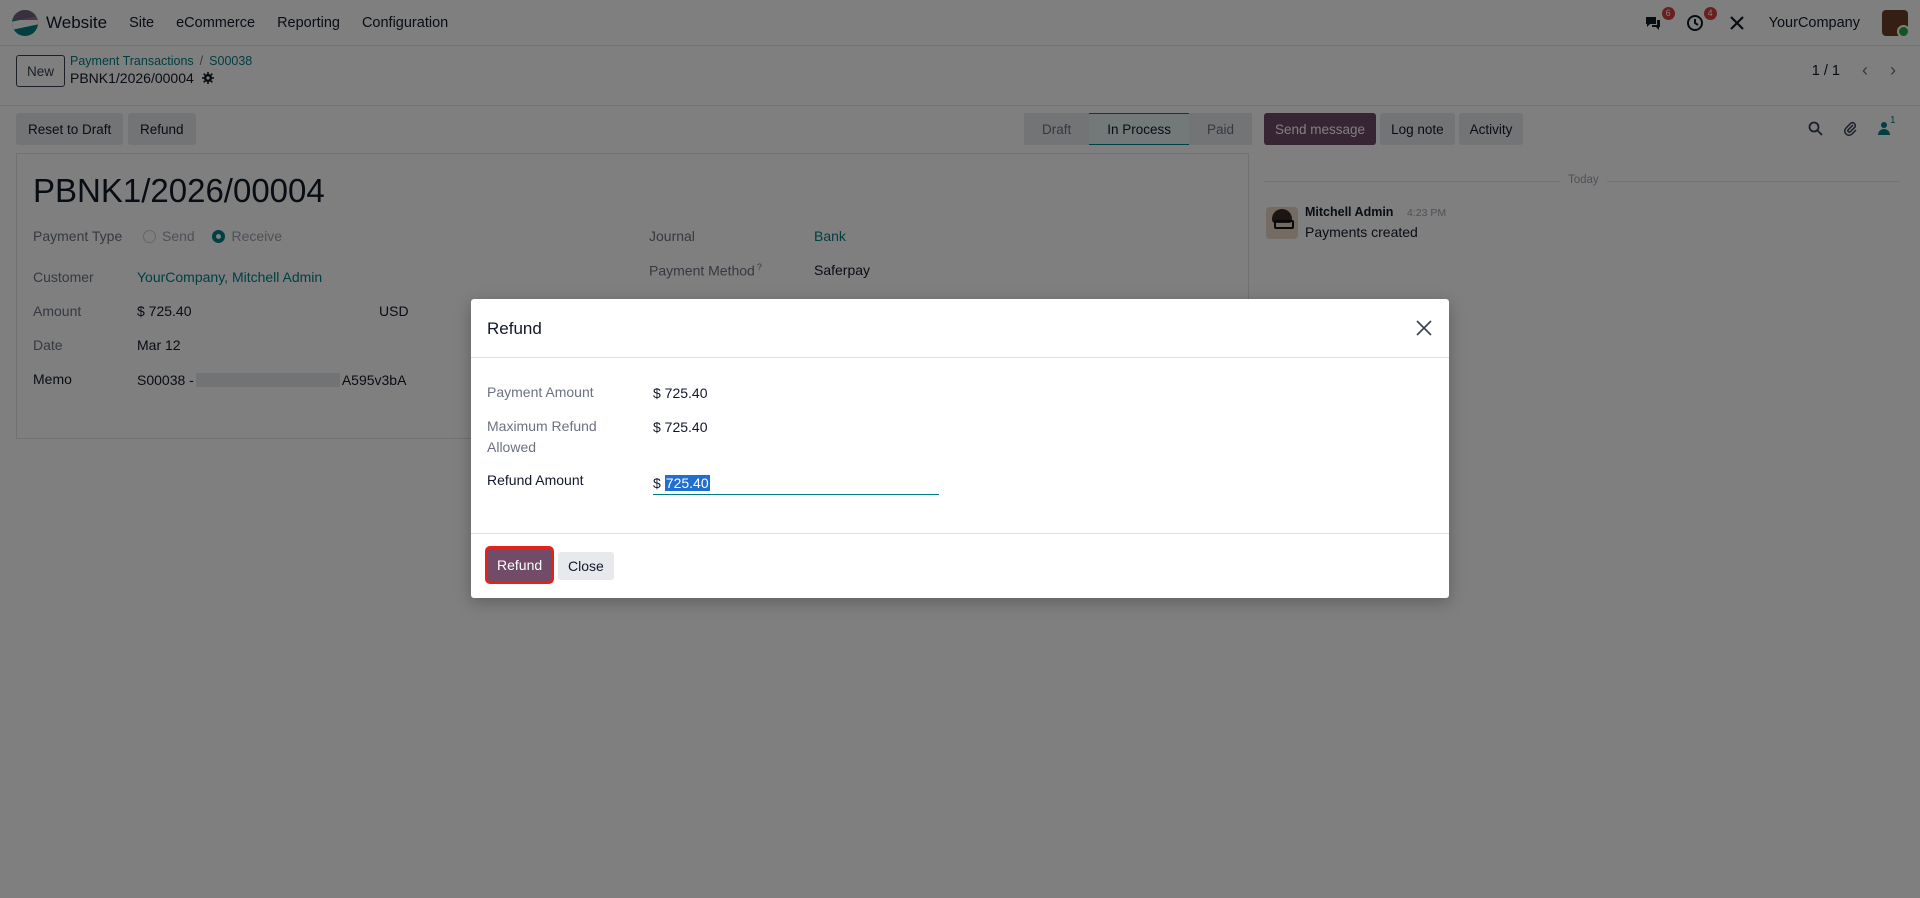  What do you see at coordinates (796, 483) in the screenshot?
I see `refund-amount-input: $ 725.40` at bounding box center [796, 483].